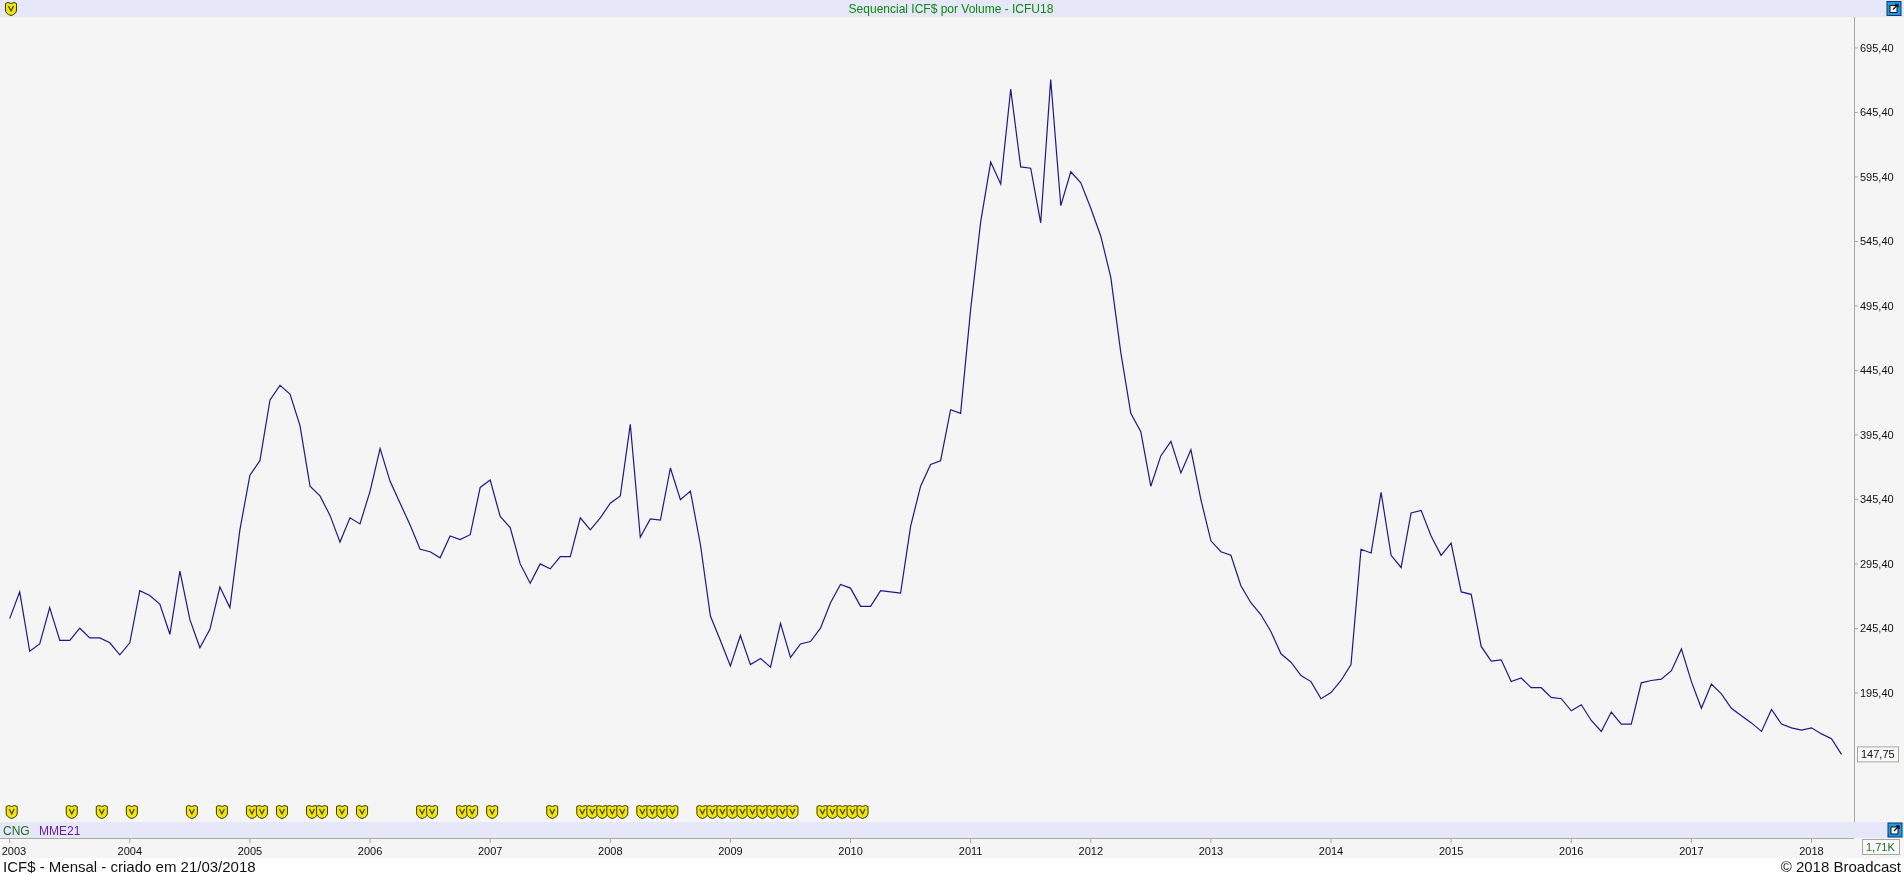  Describe the element at coordinates (60, 830) in the screenshot. I see `indicator-label: MME21` at that location.